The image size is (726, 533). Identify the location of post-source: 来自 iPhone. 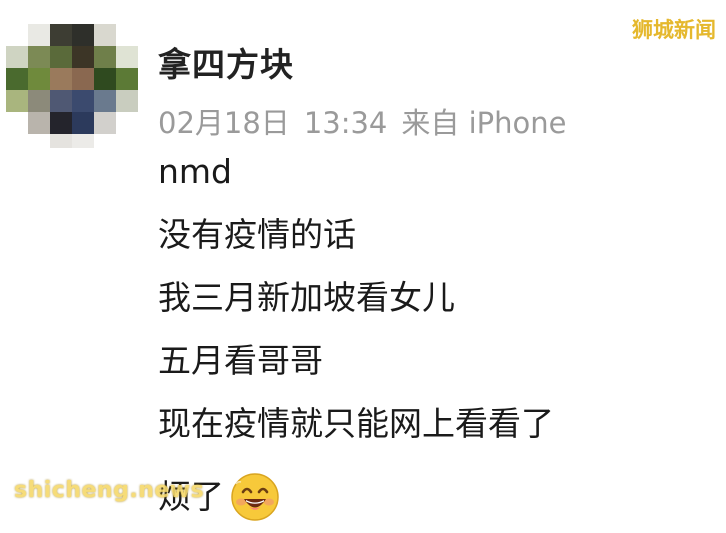
(483, 123).